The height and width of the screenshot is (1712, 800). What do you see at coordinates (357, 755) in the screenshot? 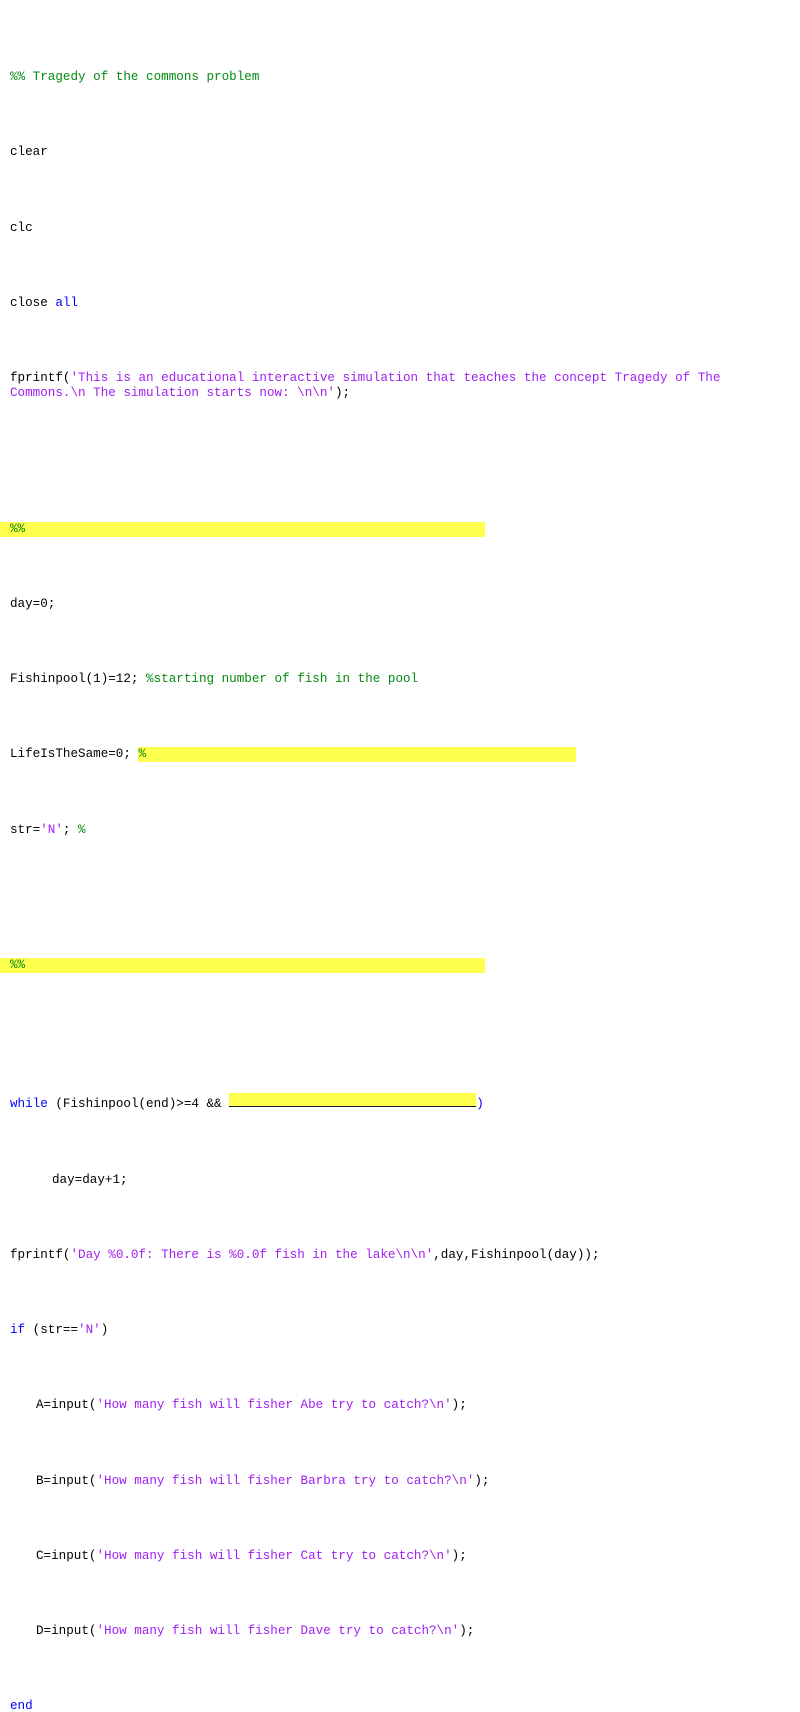
I see `comment-token-highlighted: %` at bounding box center [357, 755].